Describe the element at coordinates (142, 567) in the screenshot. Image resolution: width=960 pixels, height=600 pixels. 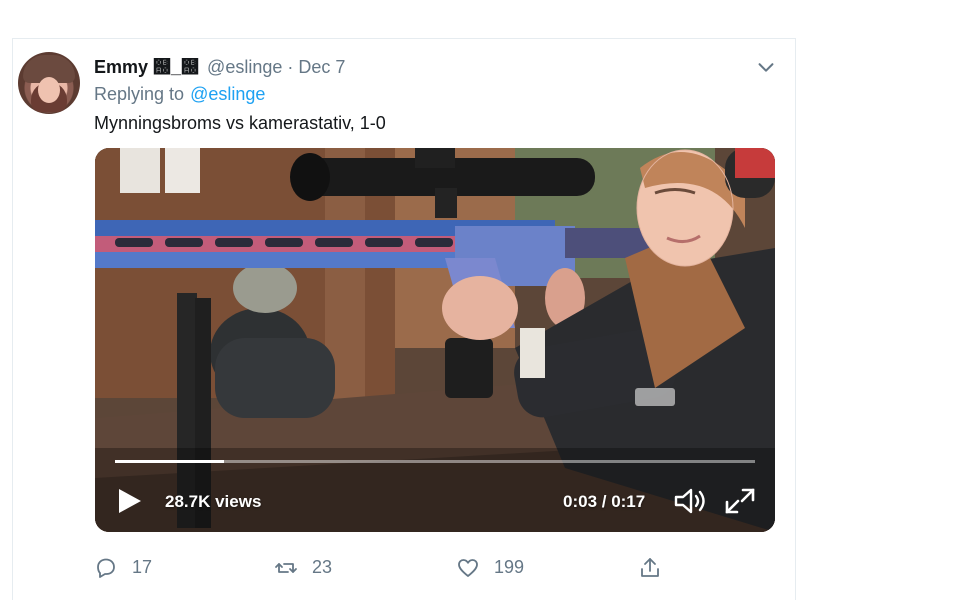
I see `reply-count: 17` at that location.